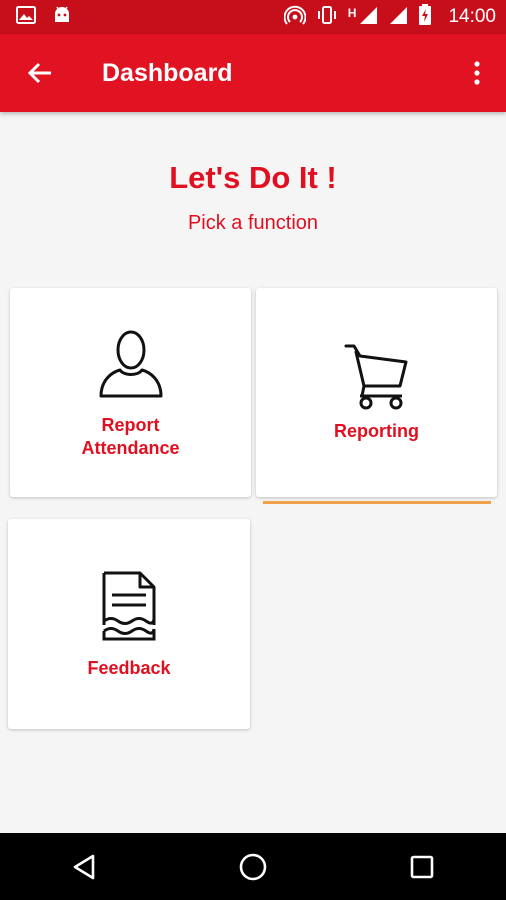 Image resolution: width=506 pixels, height=900 pixels. I want to click on arrow-back-icon, so click(39, 73).